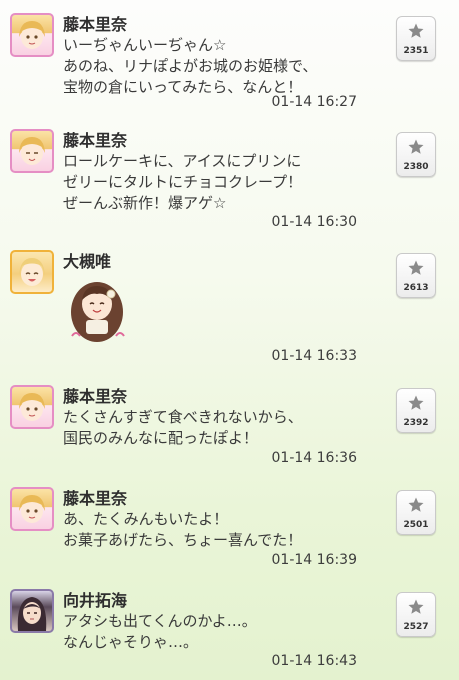 This screenshot has width=459, height=680. What do you see at coordinates (416, 288) in the screenshot?
I see `star-count: 2613` at bounding box center [416, 288].